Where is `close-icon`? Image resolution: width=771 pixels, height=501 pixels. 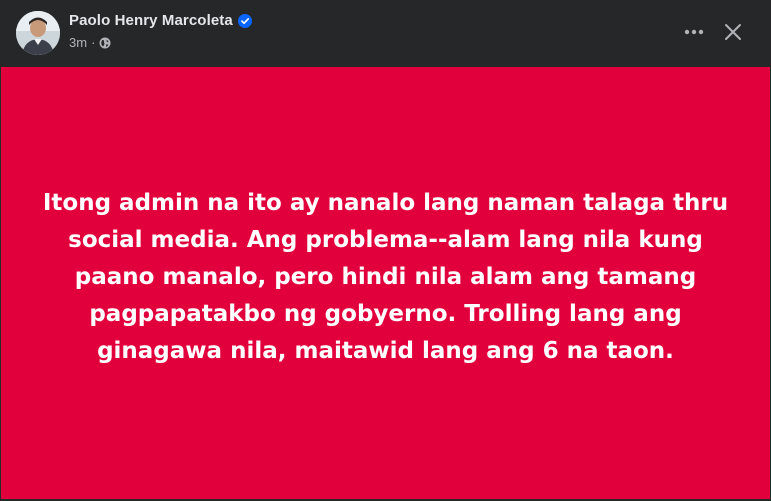 close-icon is located at coordinates (733, 32).